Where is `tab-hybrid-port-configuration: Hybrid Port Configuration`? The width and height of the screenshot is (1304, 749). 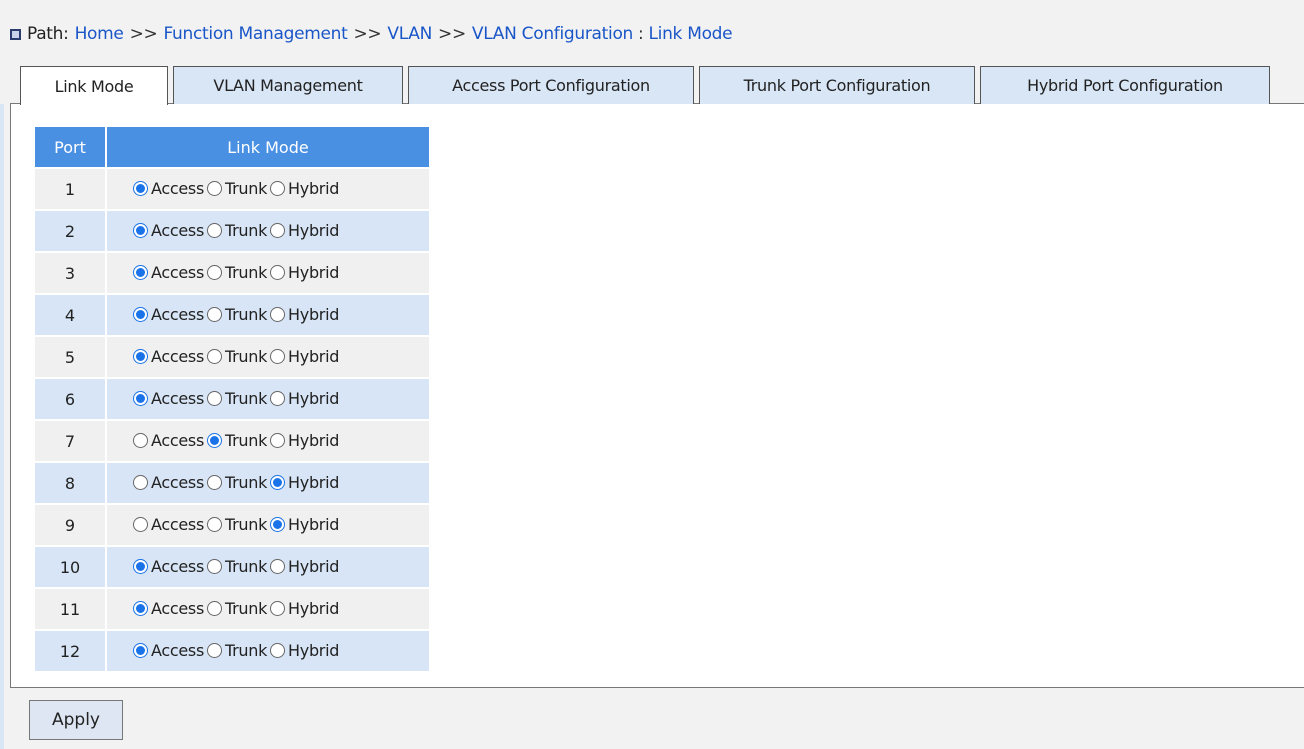
tab-hybrid-port-configuration: Hybrid Port Configuration is located at coordinates (1125, 85).